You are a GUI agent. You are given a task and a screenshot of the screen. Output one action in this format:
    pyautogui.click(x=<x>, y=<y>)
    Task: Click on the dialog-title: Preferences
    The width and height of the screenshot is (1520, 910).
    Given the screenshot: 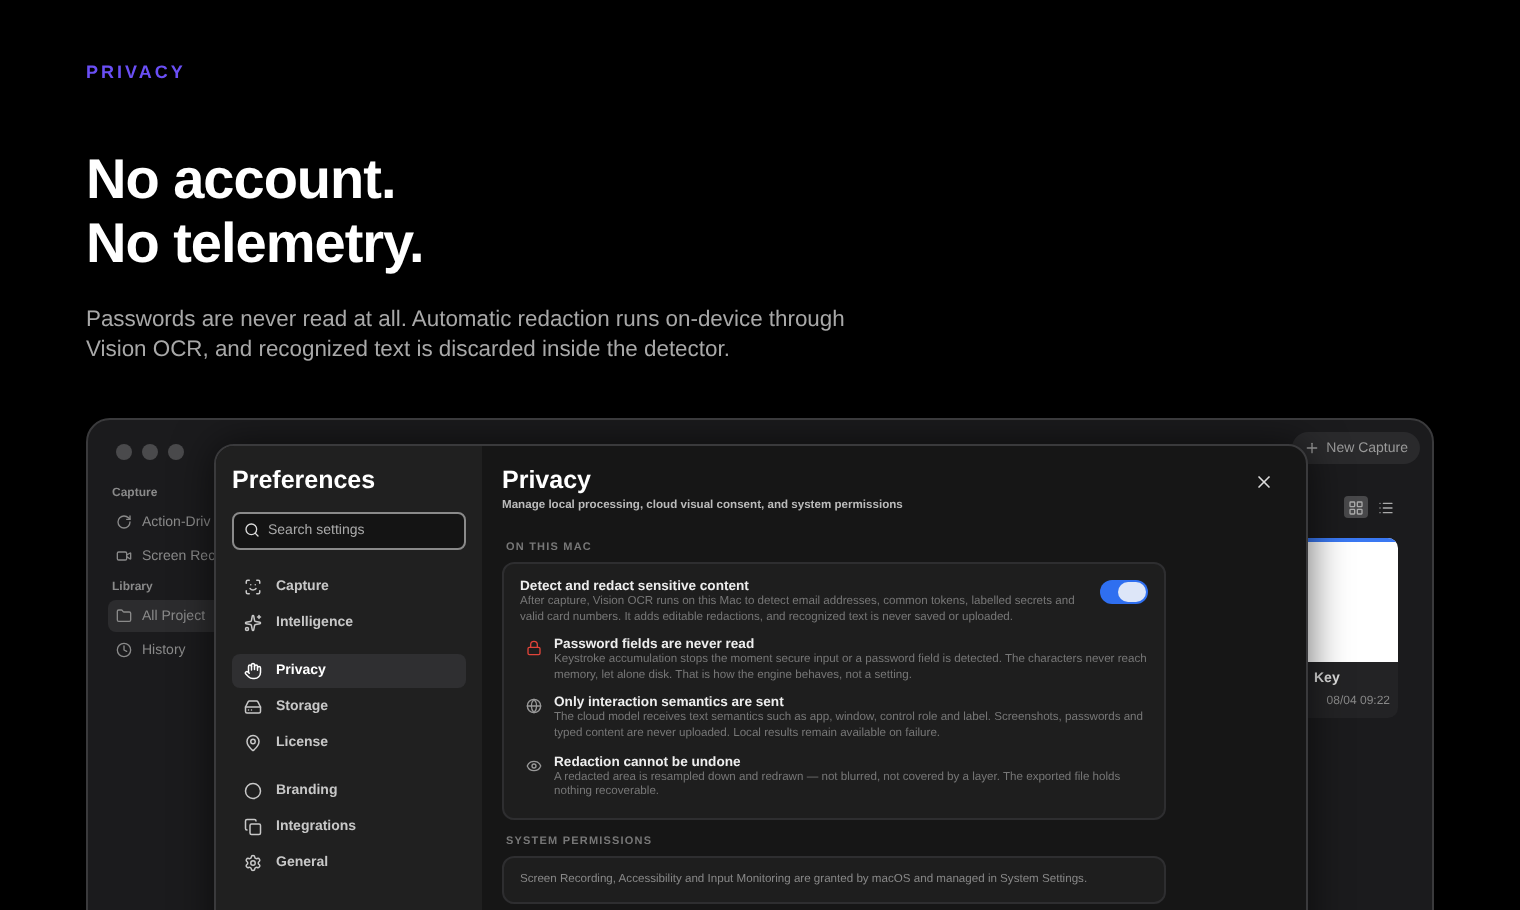 What is the action you would take?
    pyautogui.click(x=305, y=480)
    